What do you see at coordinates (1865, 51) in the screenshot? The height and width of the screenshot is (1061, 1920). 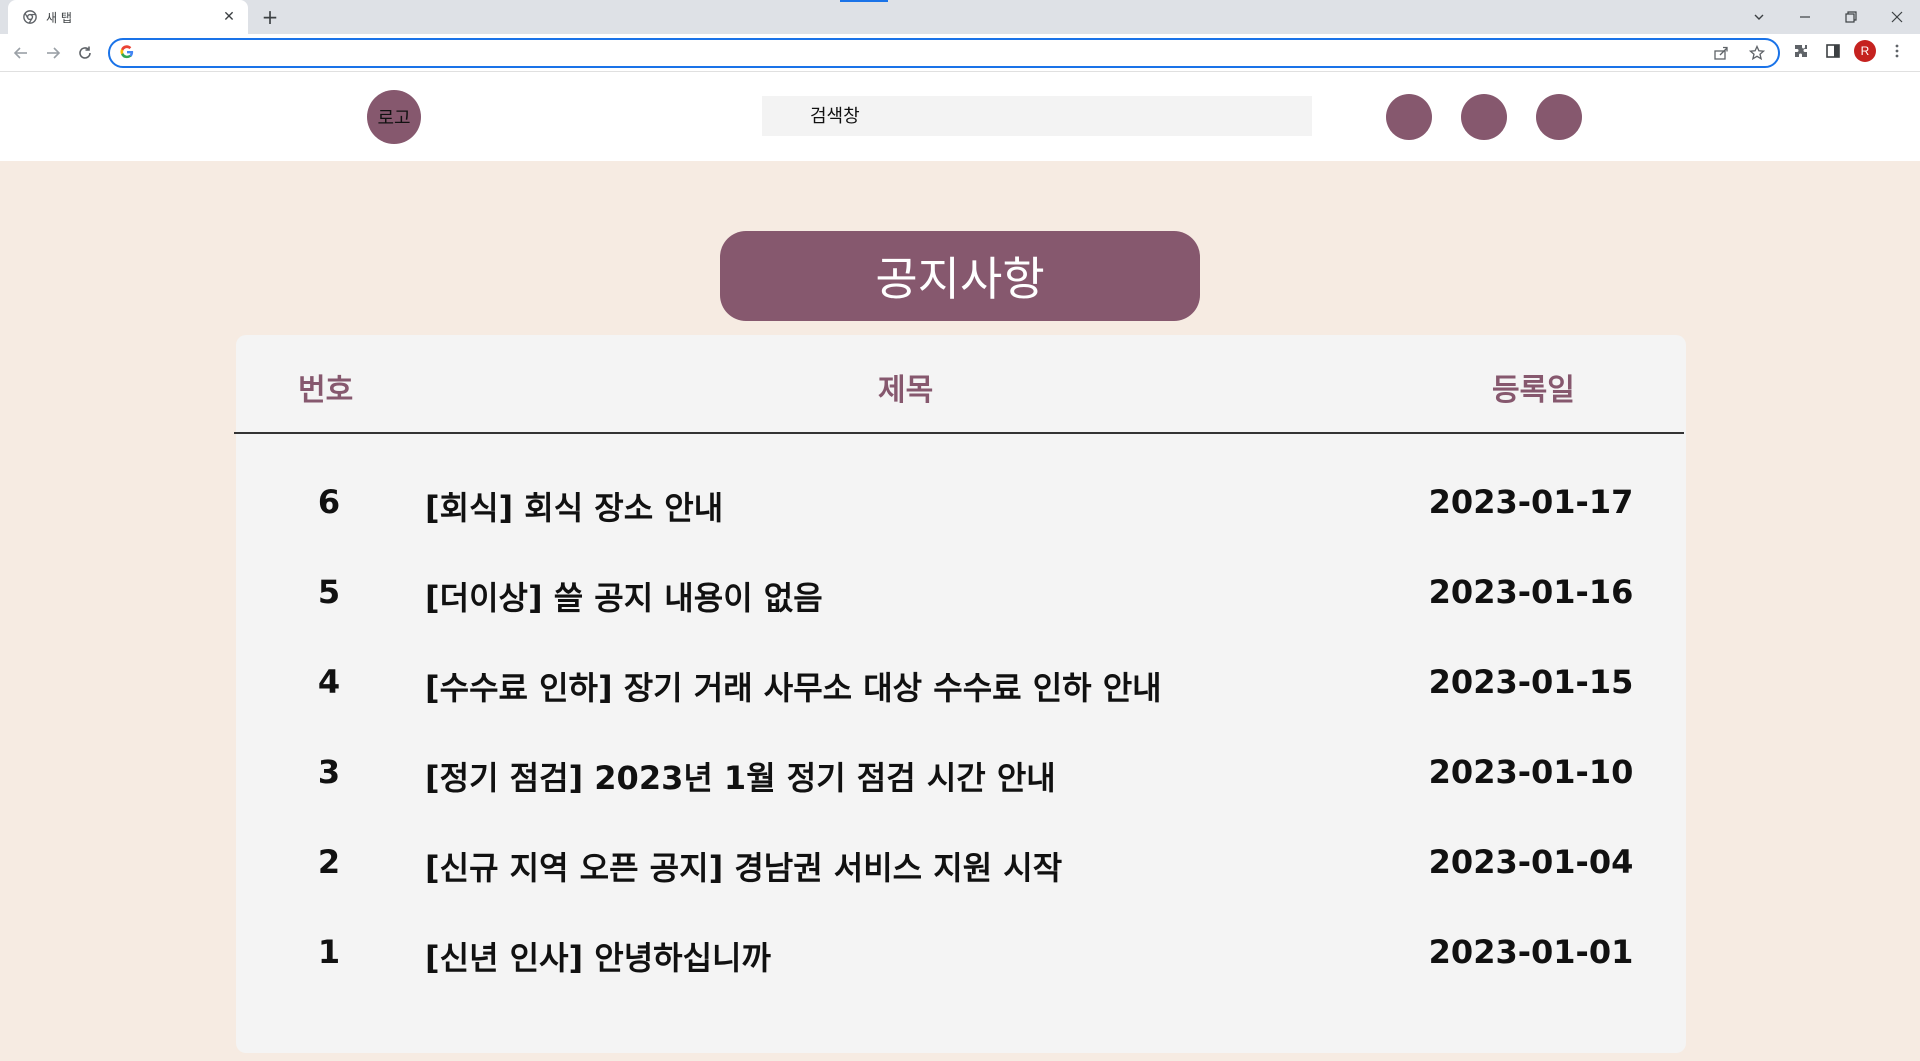 I see `profile-avatar: R` at bounding box center [1865, 51].